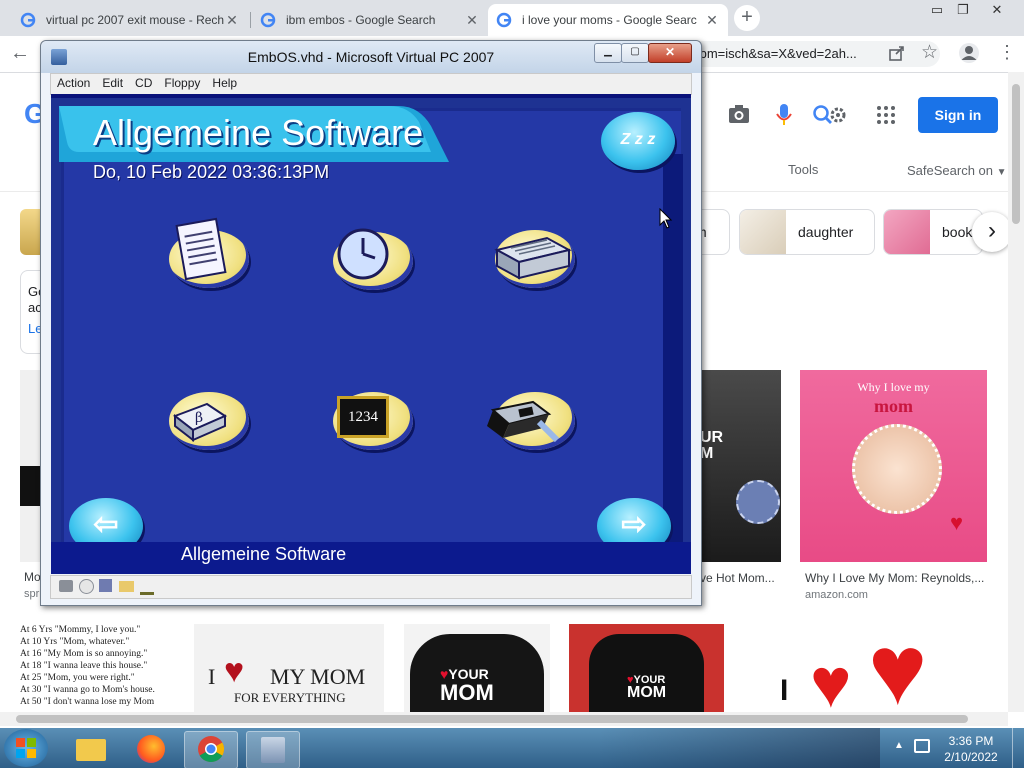 The image size is (1024, 769). I want to click on start-button, so click(26, 748).